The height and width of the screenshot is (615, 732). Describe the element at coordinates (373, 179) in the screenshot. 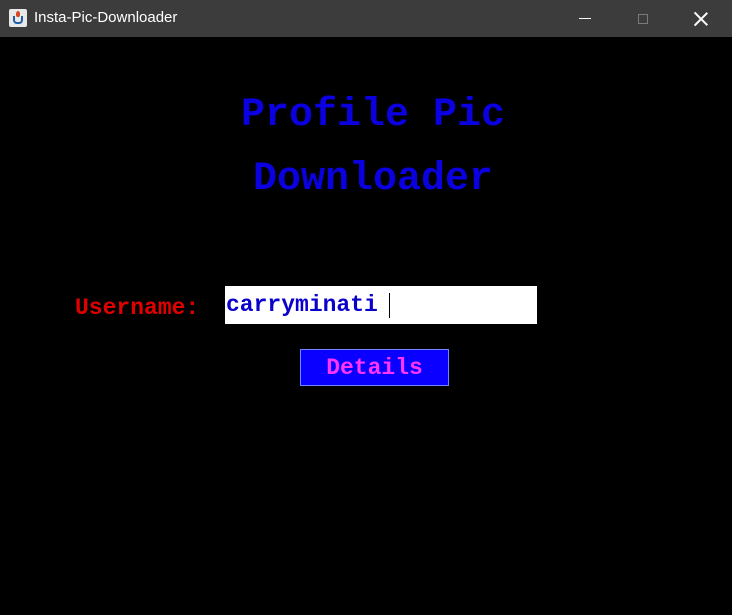

I see `heading-line-2: Downloader` at that location.